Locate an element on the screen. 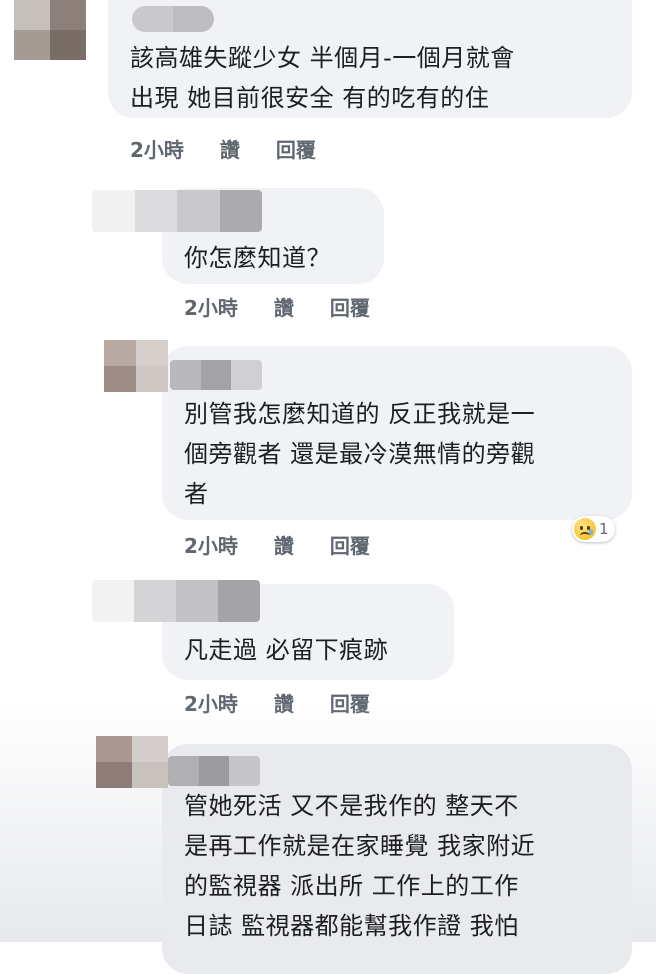  sad-emoji-icon is located at coordinates (585, 529).